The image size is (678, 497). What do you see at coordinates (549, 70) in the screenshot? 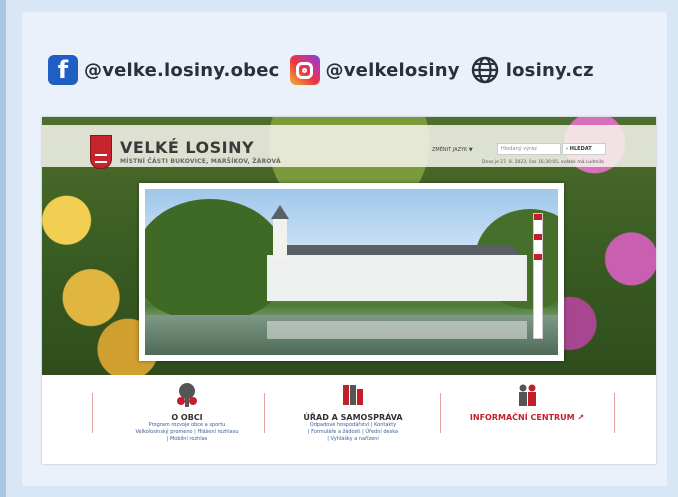
I see `web-handle: losiny.cz` at bounding box center [549, 70].